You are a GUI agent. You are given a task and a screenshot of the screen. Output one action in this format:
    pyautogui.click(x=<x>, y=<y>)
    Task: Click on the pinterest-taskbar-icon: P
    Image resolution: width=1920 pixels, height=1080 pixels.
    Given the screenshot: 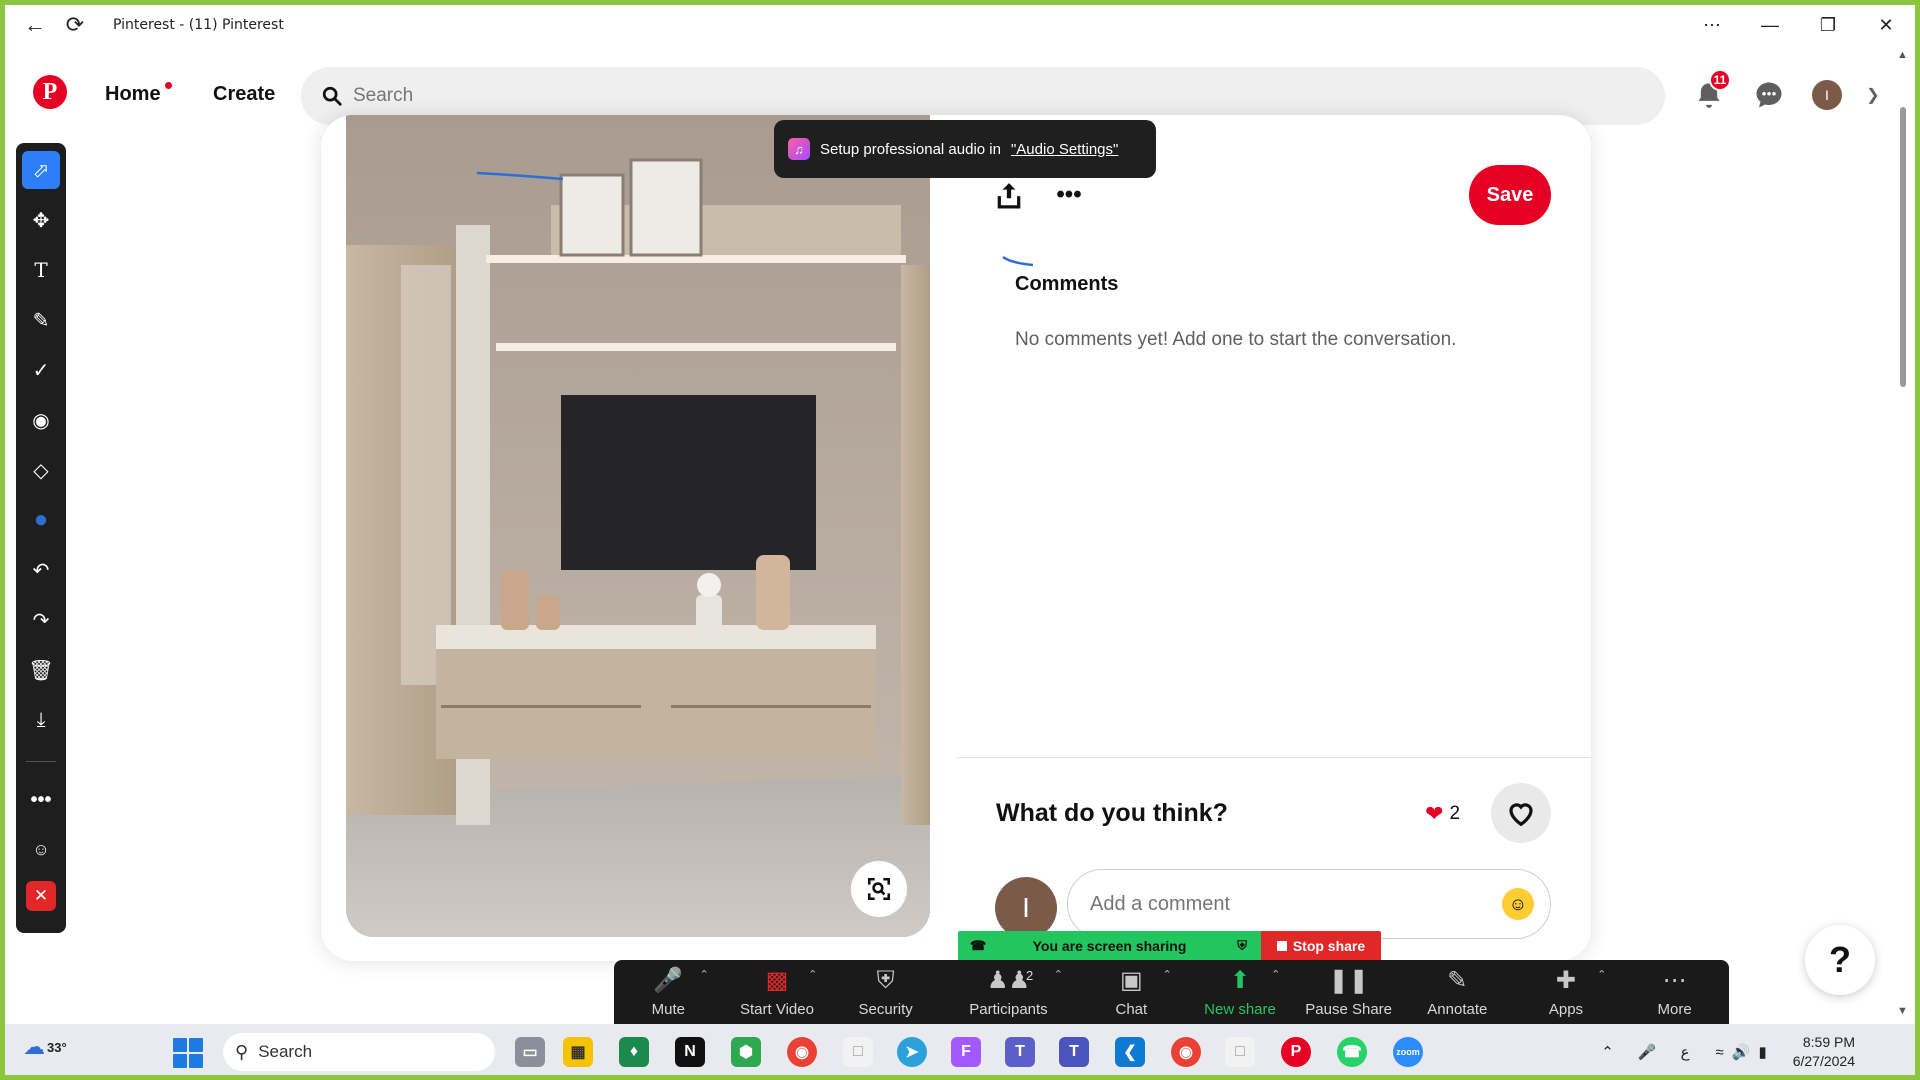 What is the action you would take?
    pyautogui.click(x=1296, y=1052)
    